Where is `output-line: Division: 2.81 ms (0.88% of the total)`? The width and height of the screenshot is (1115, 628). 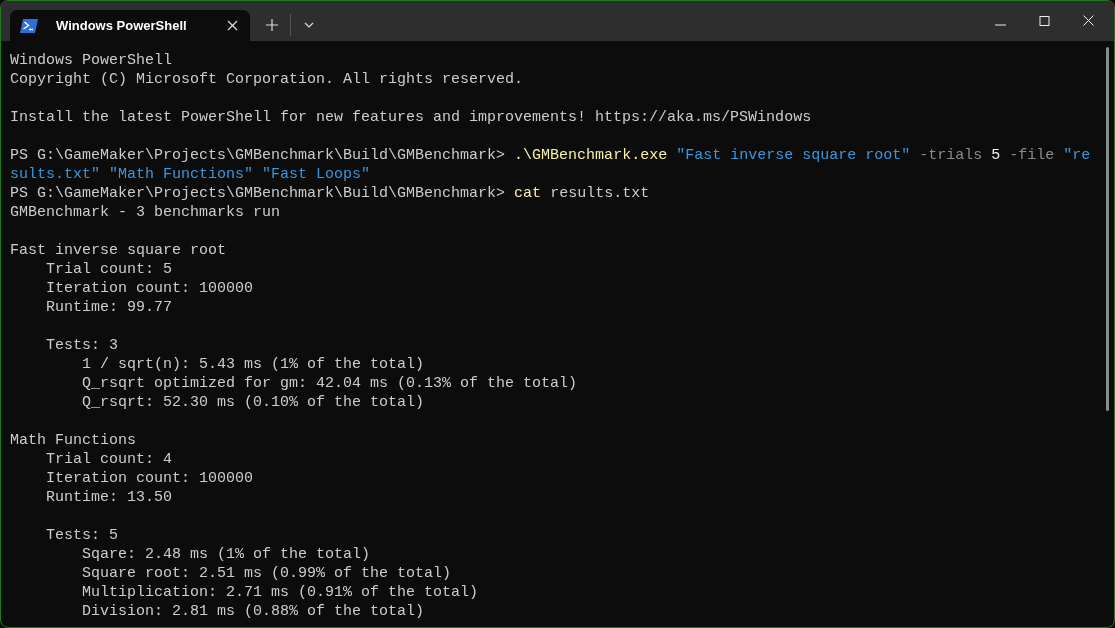 output-line: Division: 2.81 ms (0.88% of the total) is located at coordinates (253, 611).